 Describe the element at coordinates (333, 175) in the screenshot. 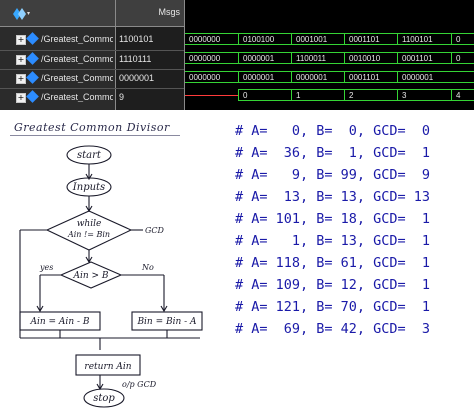

I see `console-line: # A= 9, B= 99, GCD= 9` at that location.